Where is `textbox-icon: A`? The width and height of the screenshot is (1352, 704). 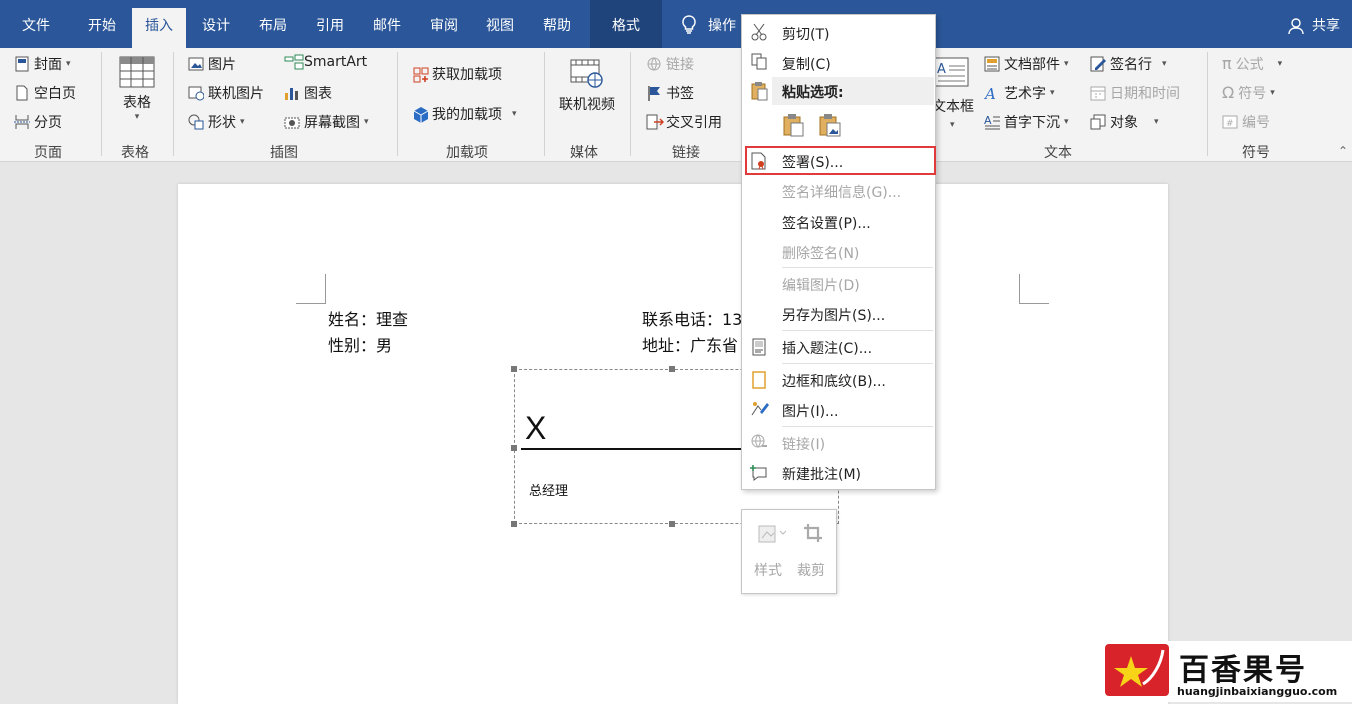 textbox-icon: A is located at coordinates (951, 74).